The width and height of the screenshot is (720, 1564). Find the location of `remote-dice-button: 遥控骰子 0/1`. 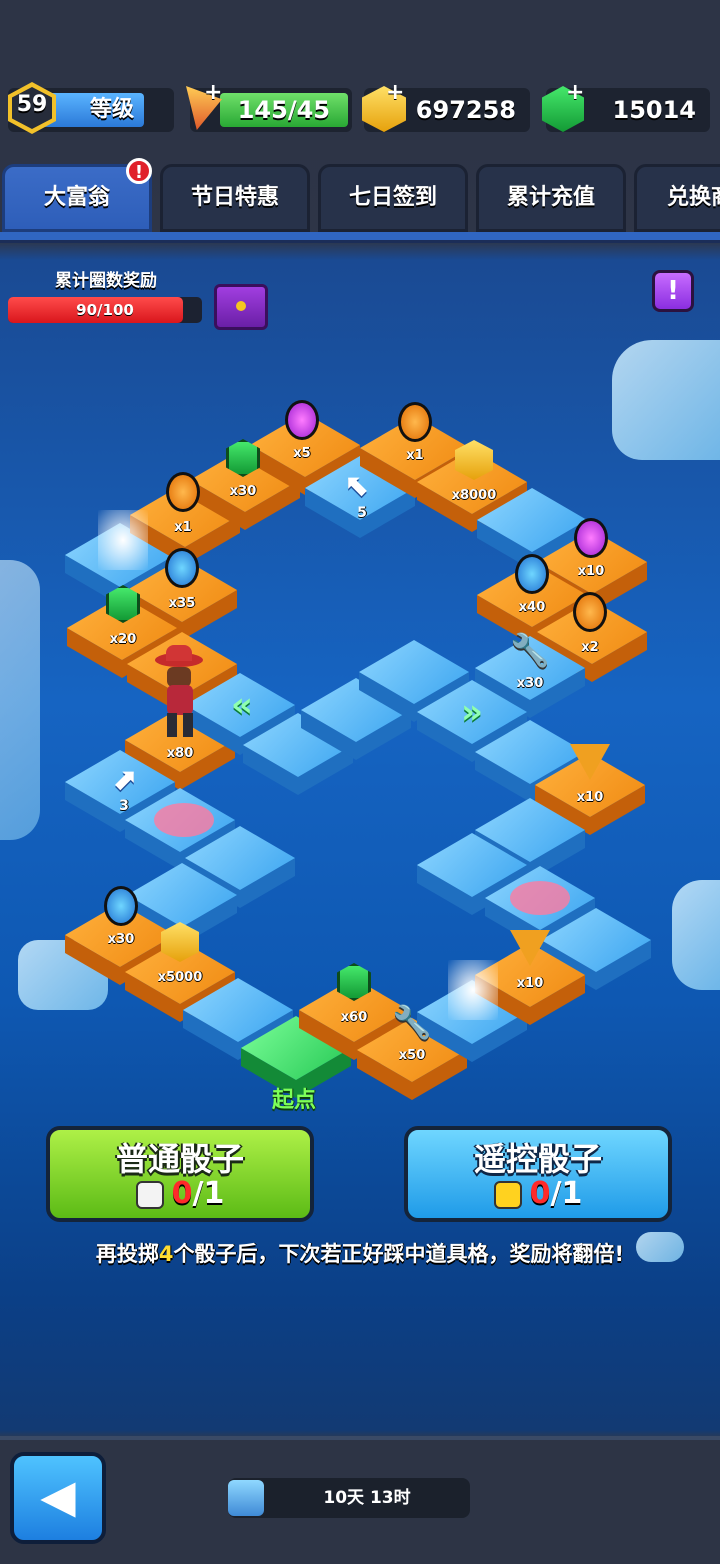

remote-dice-button: 遥控骰子 0/1 is located at coordinates (538, 1174).